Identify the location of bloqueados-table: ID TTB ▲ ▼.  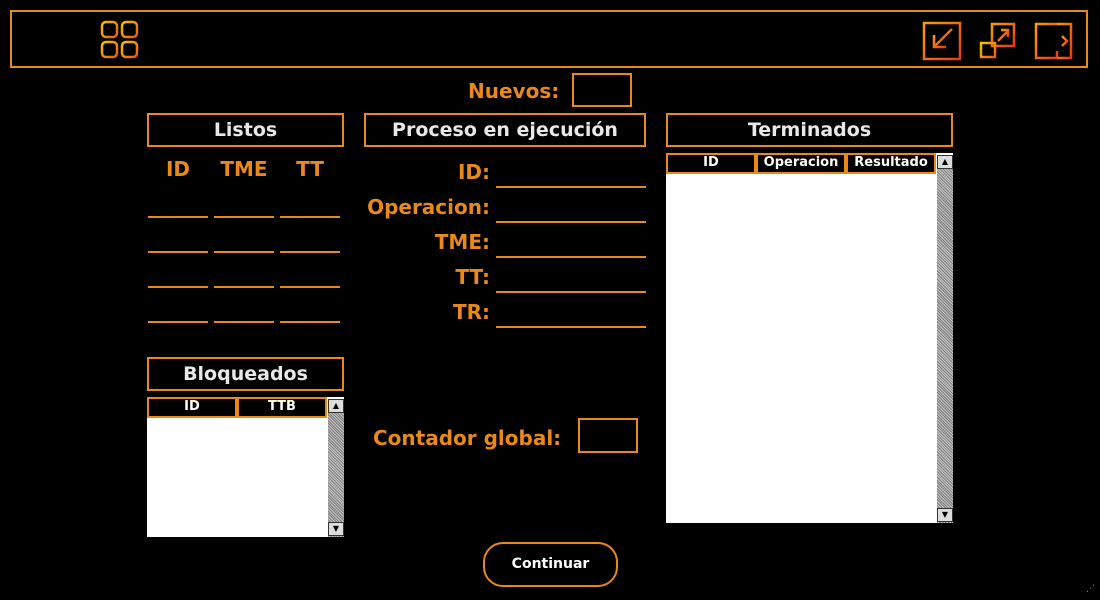
(245, 467).